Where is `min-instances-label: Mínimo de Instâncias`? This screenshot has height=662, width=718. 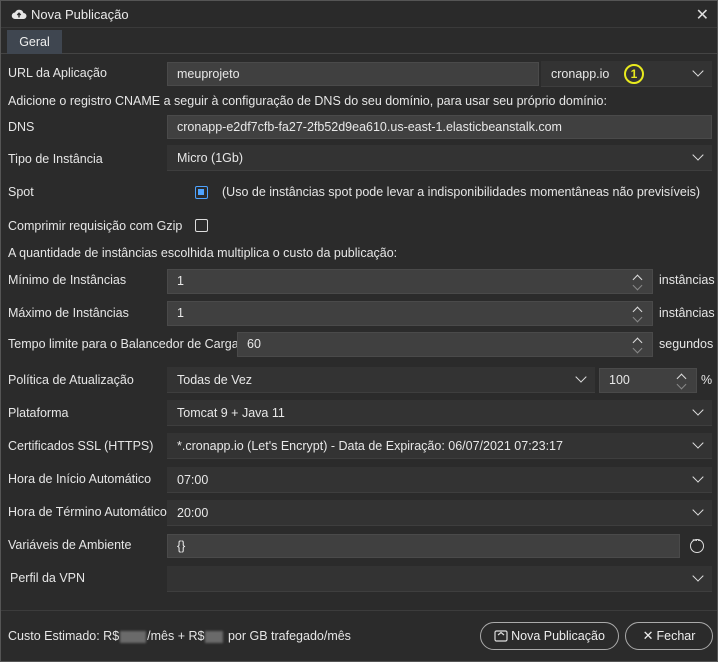
min-instances-label: Mínimo de Instâncias is located at coordinates (67, 280).